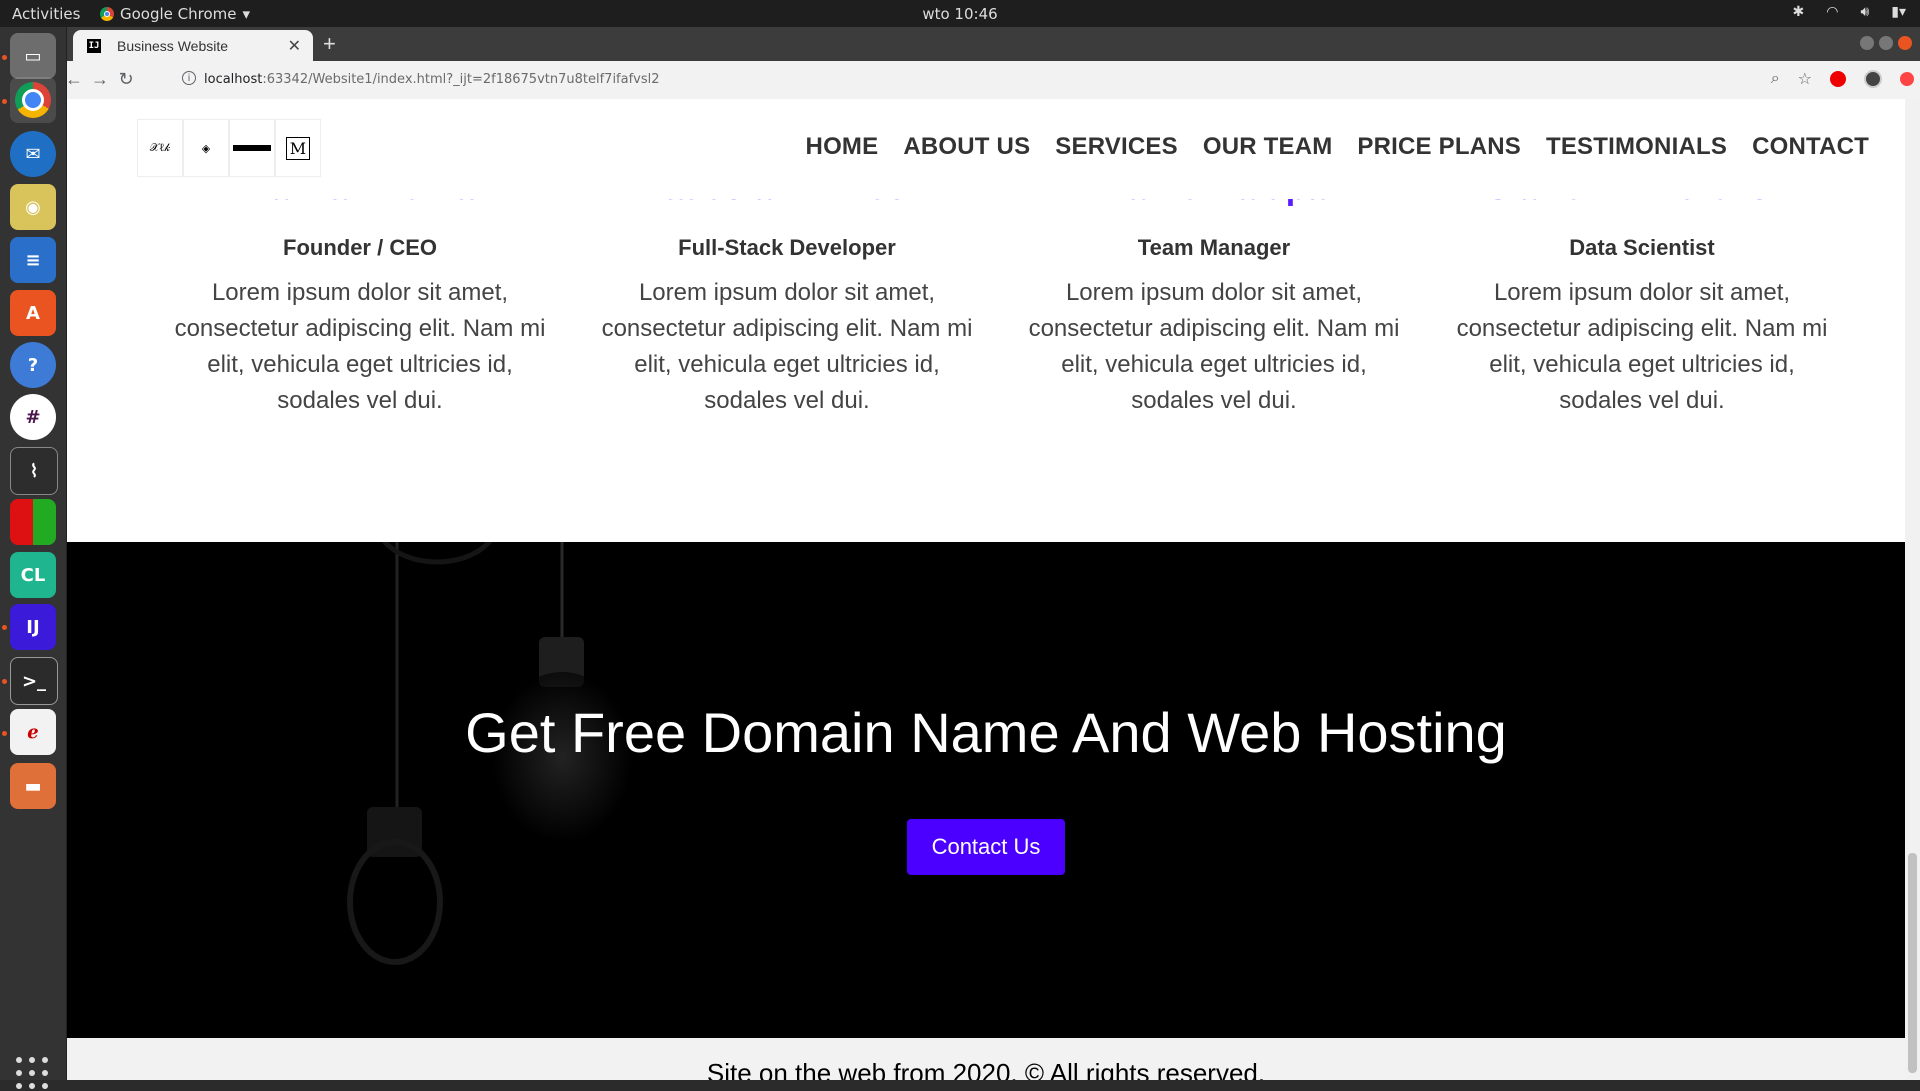  What do you see at coordinates (33, 313) in the screenshot?
I see `software-icon: A` at bounding box center [33, 313].